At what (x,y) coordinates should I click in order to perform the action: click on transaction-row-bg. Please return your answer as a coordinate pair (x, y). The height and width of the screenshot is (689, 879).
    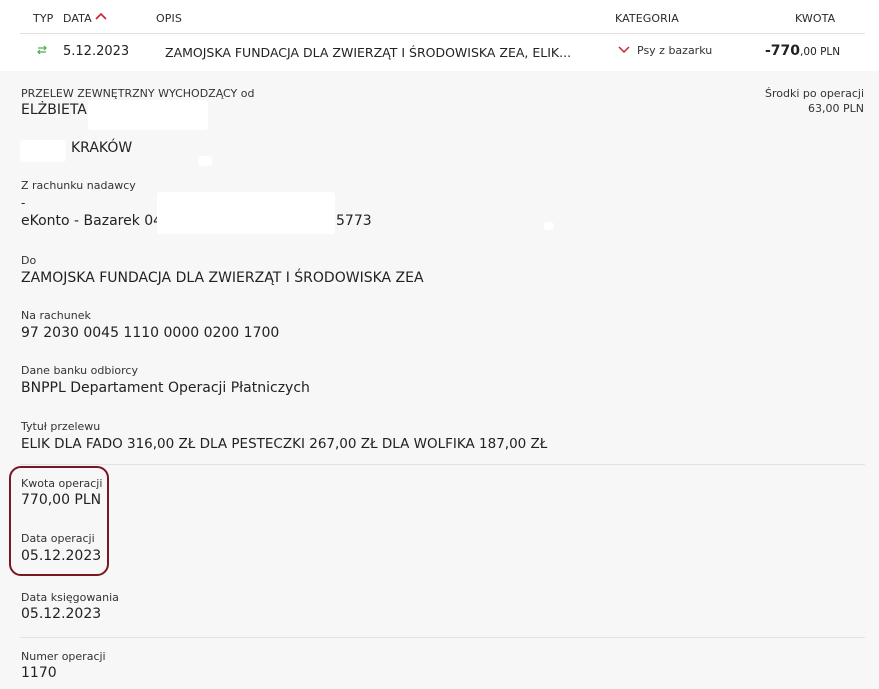
    Looking at the image, I should click on (439, 35).